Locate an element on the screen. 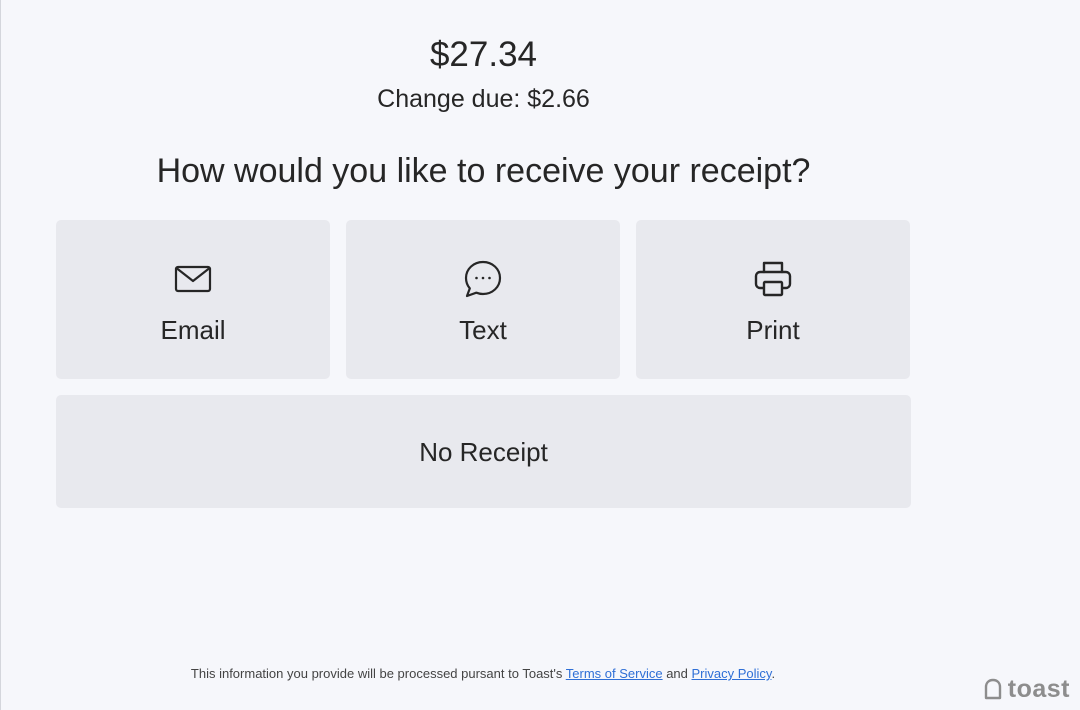 This screenshot has width=1080, height=710. change-due: Change due: $2.66 is located at coordinates (483, 99).